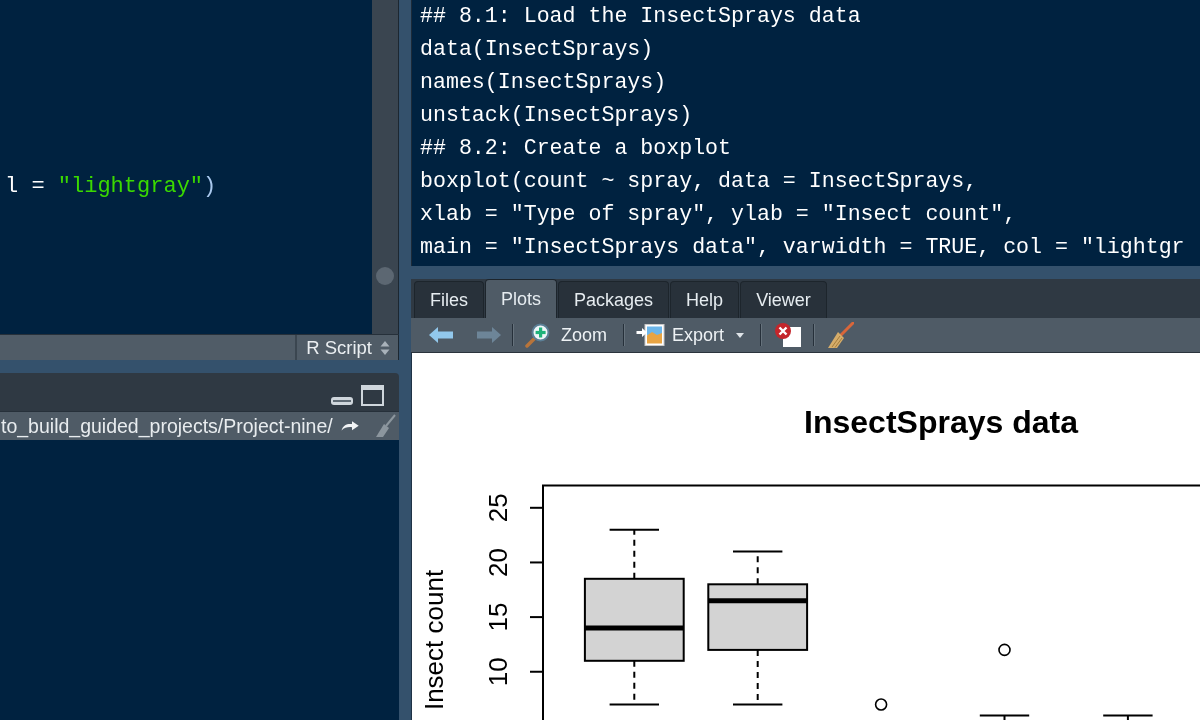 This screenshot has height=720, width=1200. What do you see at coordinates (719, 214) in the screenshot?
I see `code-line: xlab = "Type of spray", ylab = "Insect count",` at bounding box center [719, 214].